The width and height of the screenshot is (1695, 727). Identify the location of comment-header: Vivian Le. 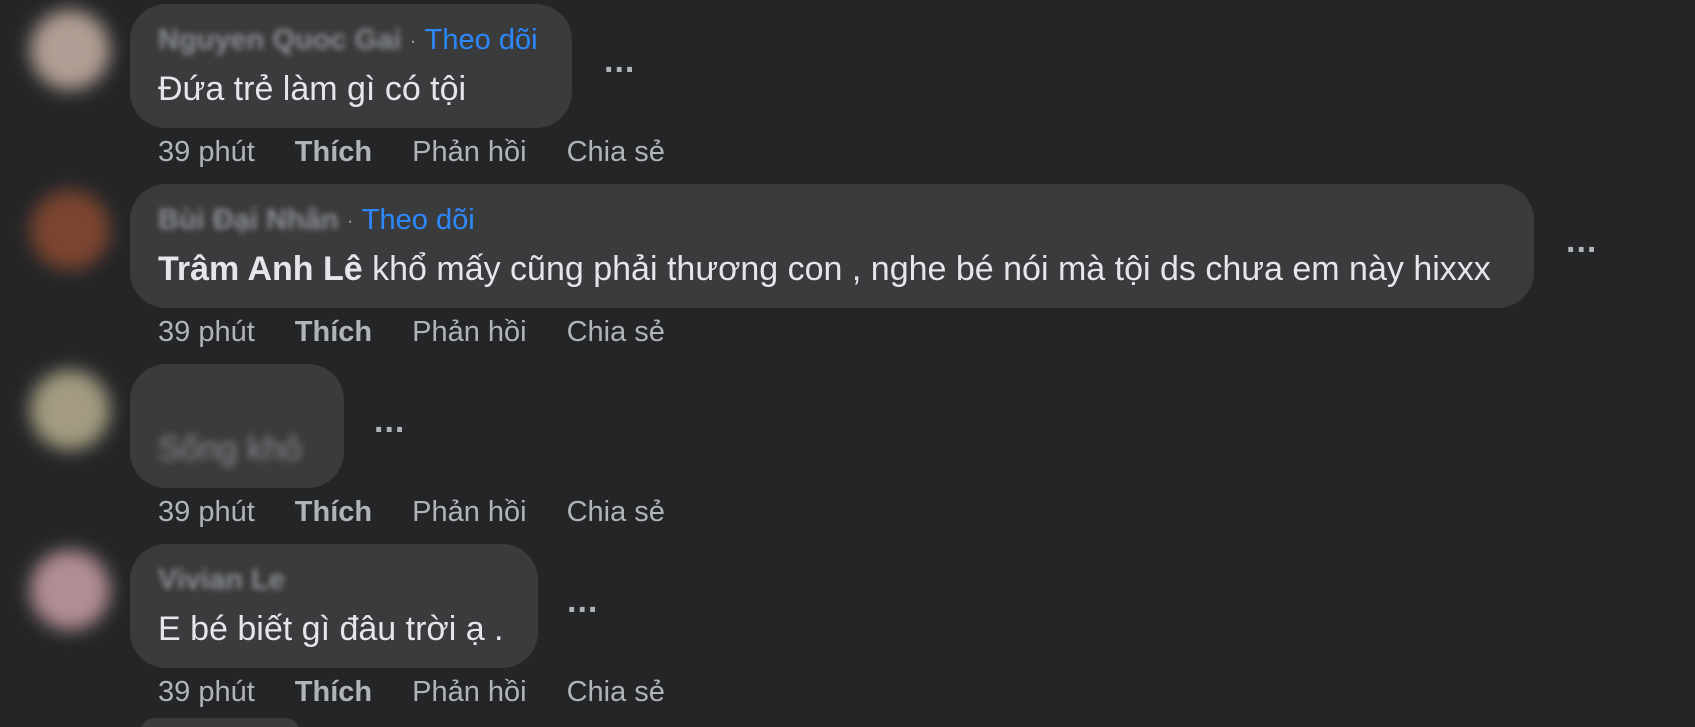
(221, 580).